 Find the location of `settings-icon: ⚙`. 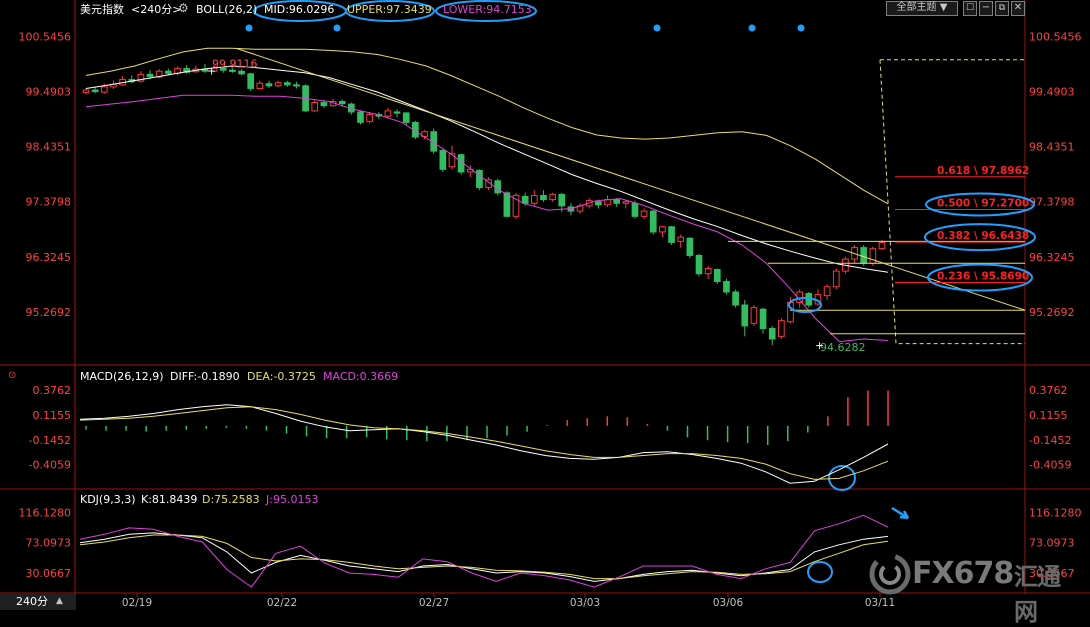

settings-icon: ⚙ is located at coordinates (183, 8).